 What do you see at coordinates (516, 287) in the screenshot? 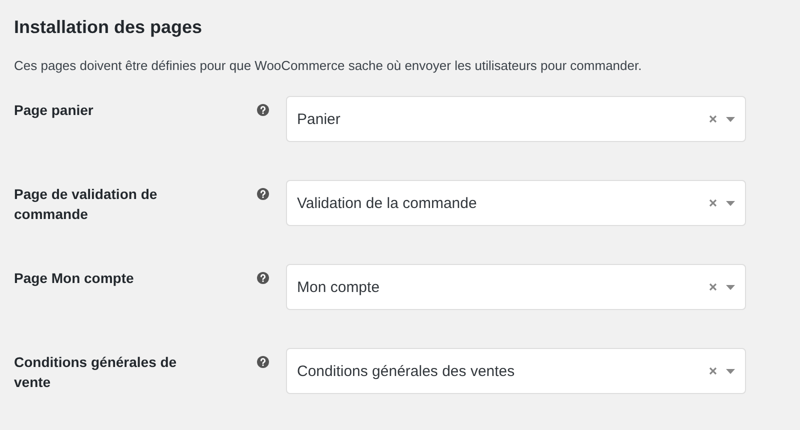
I see `page-select: Mon compte` at bounding box center [516, 287].